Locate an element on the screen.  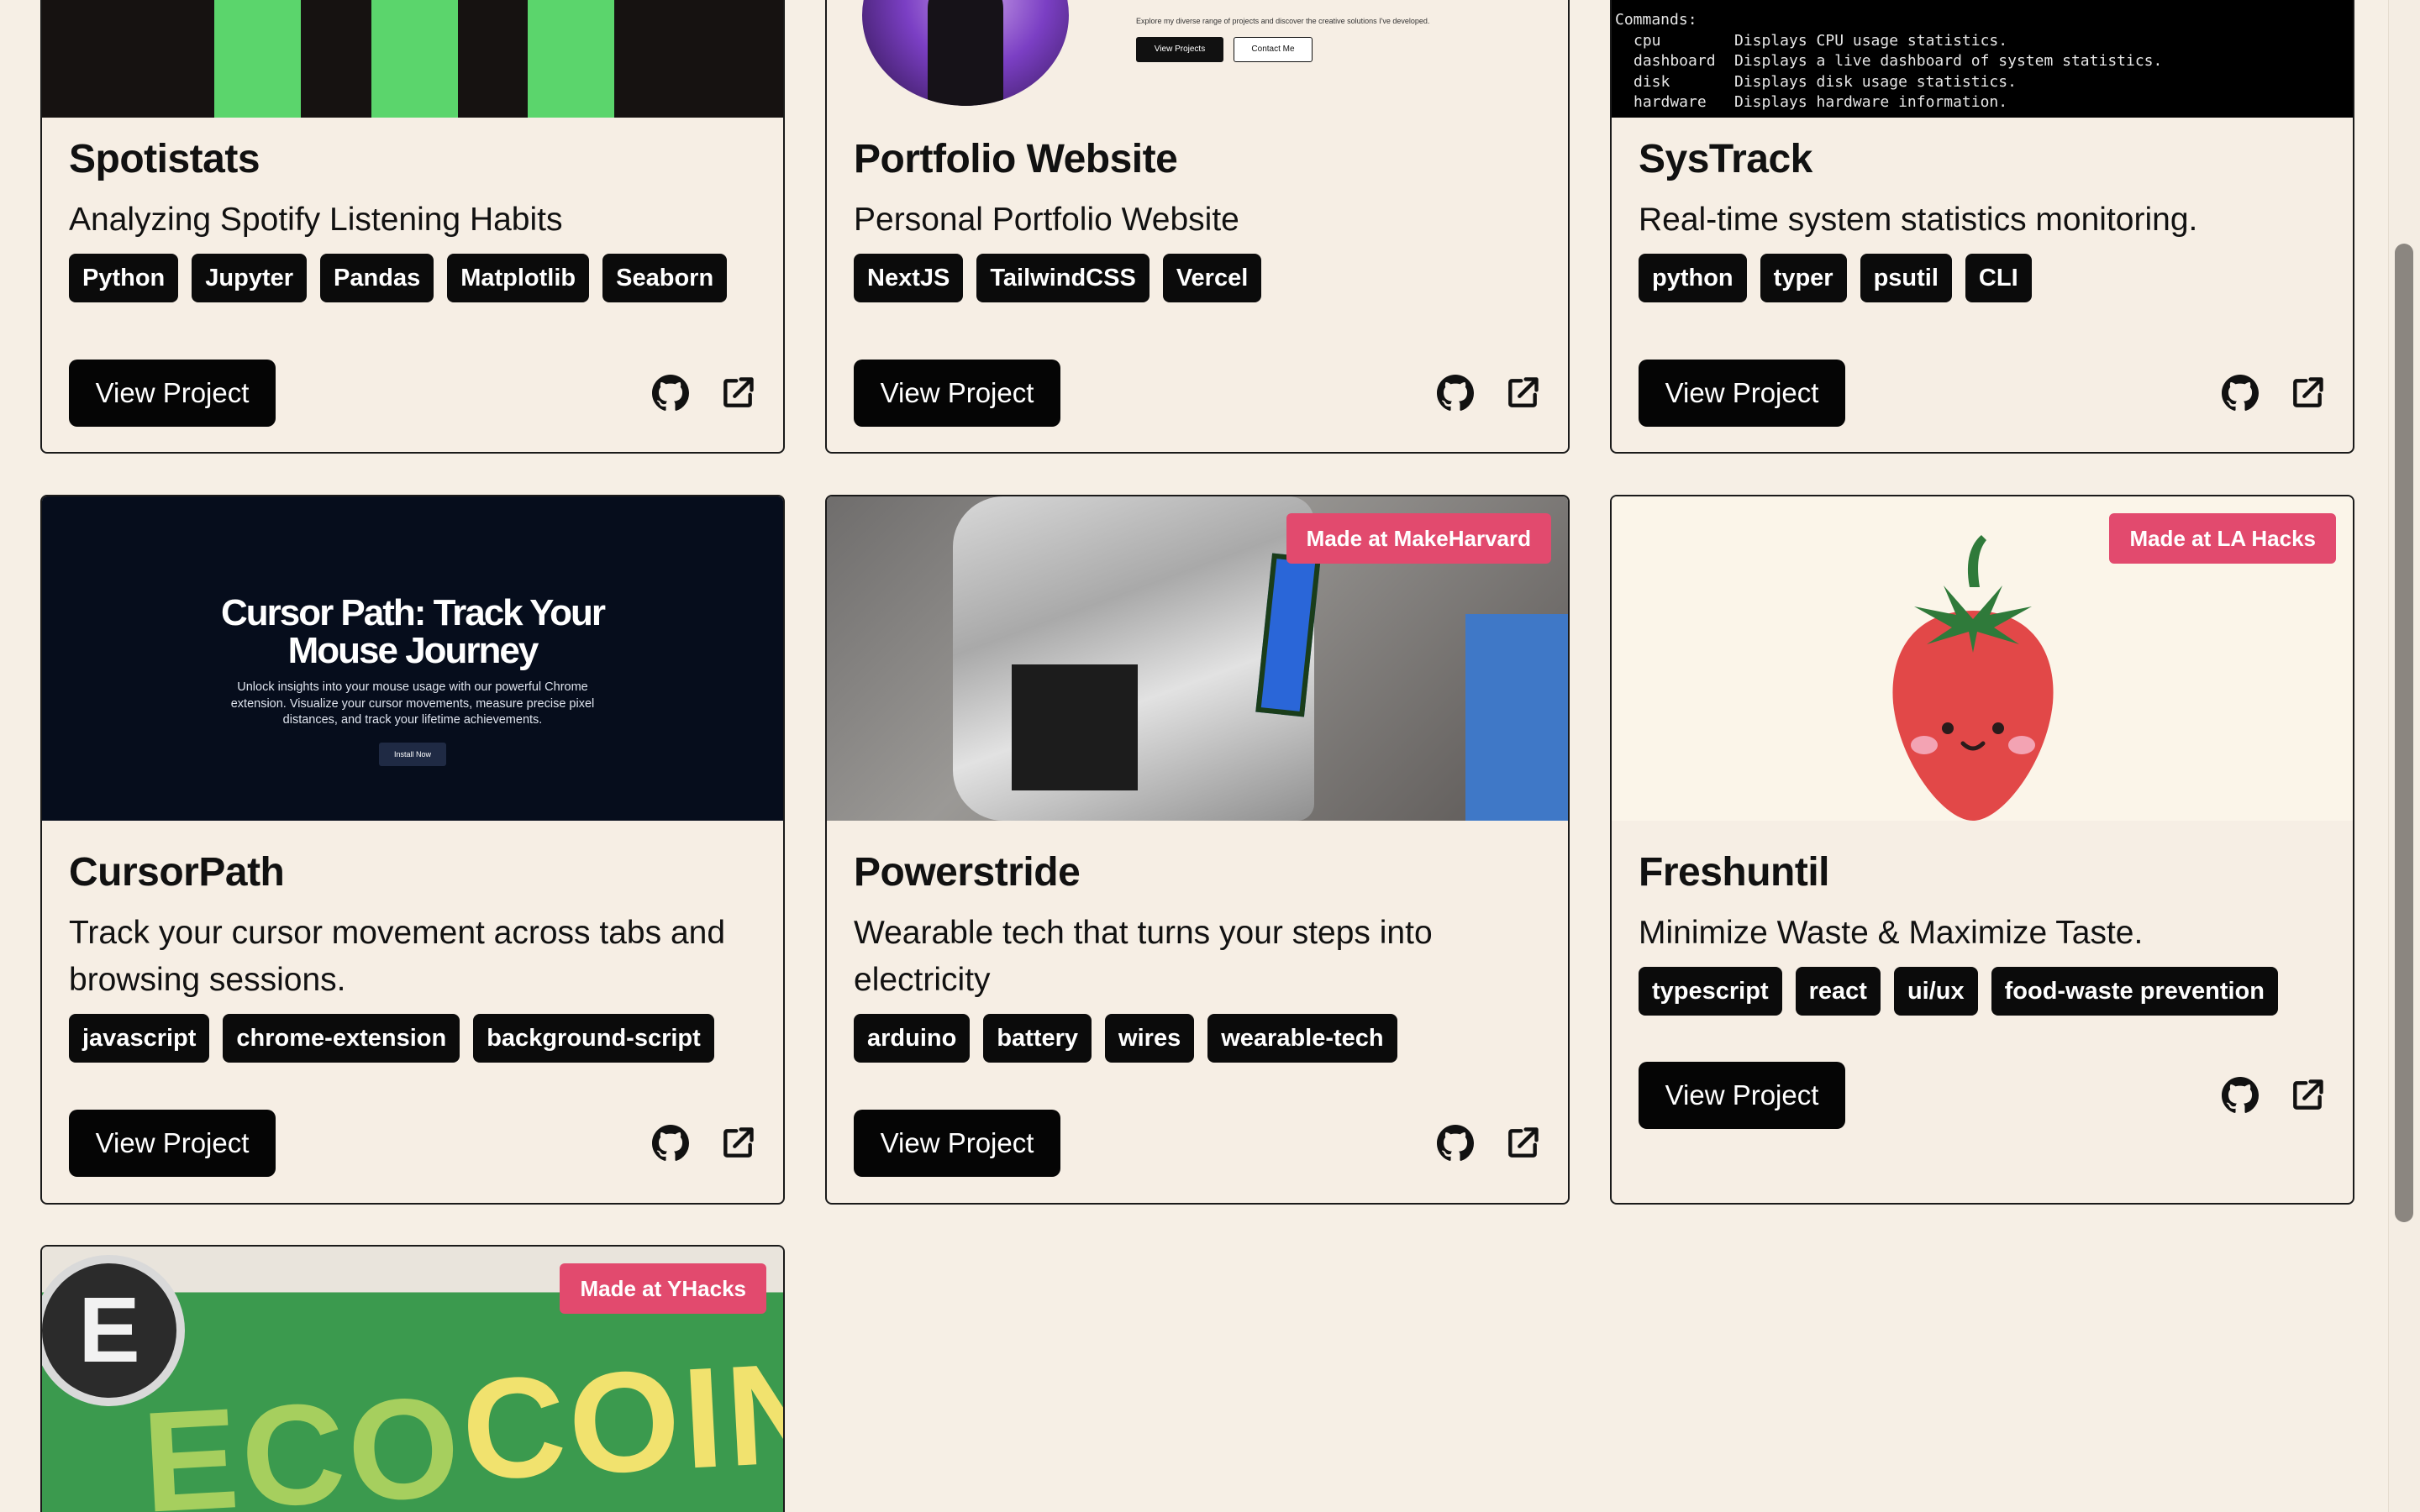
project-title: Portfolio Website is located at coordinates (1016, 159).